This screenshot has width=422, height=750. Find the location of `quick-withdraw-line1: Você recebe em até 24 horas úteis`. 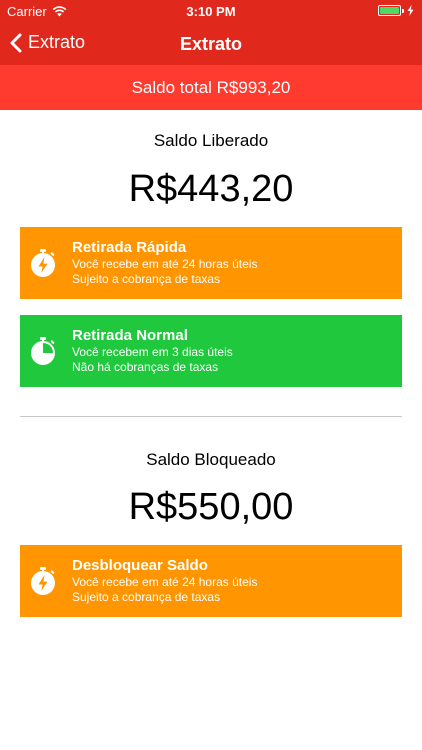

quick-withdraw-line1: Você recebe em até 24 horas úteis is located at coordinates (165, 264).